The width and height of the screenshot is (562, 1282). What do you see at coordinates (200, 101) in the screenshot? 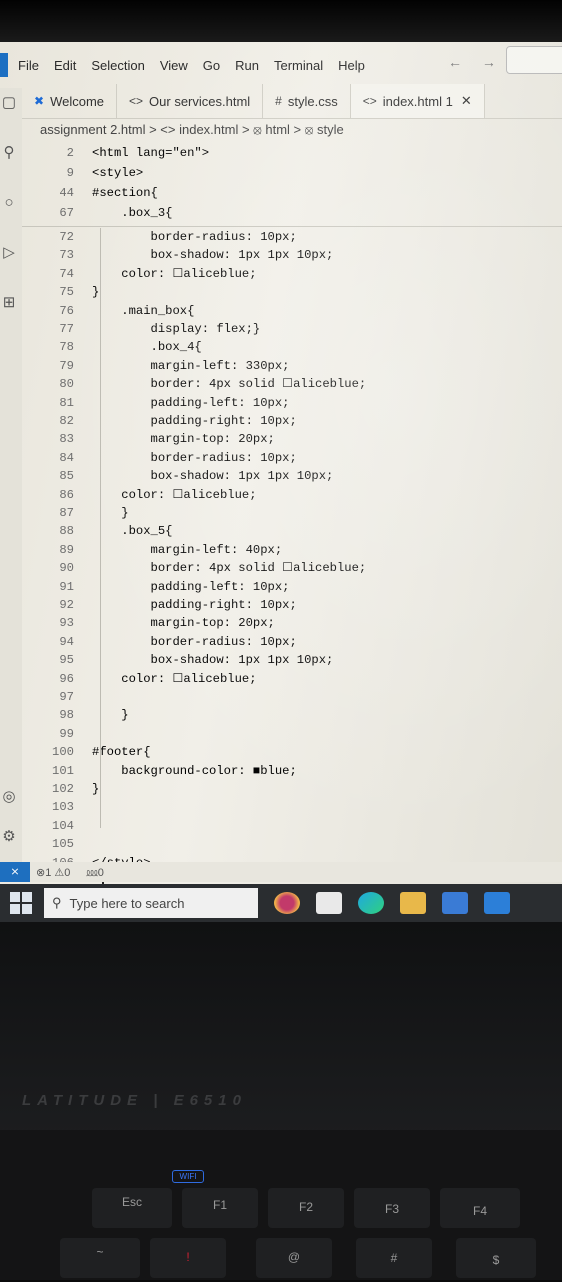
I see `tab-label: Our services.html` at bounding box center [200, 101].